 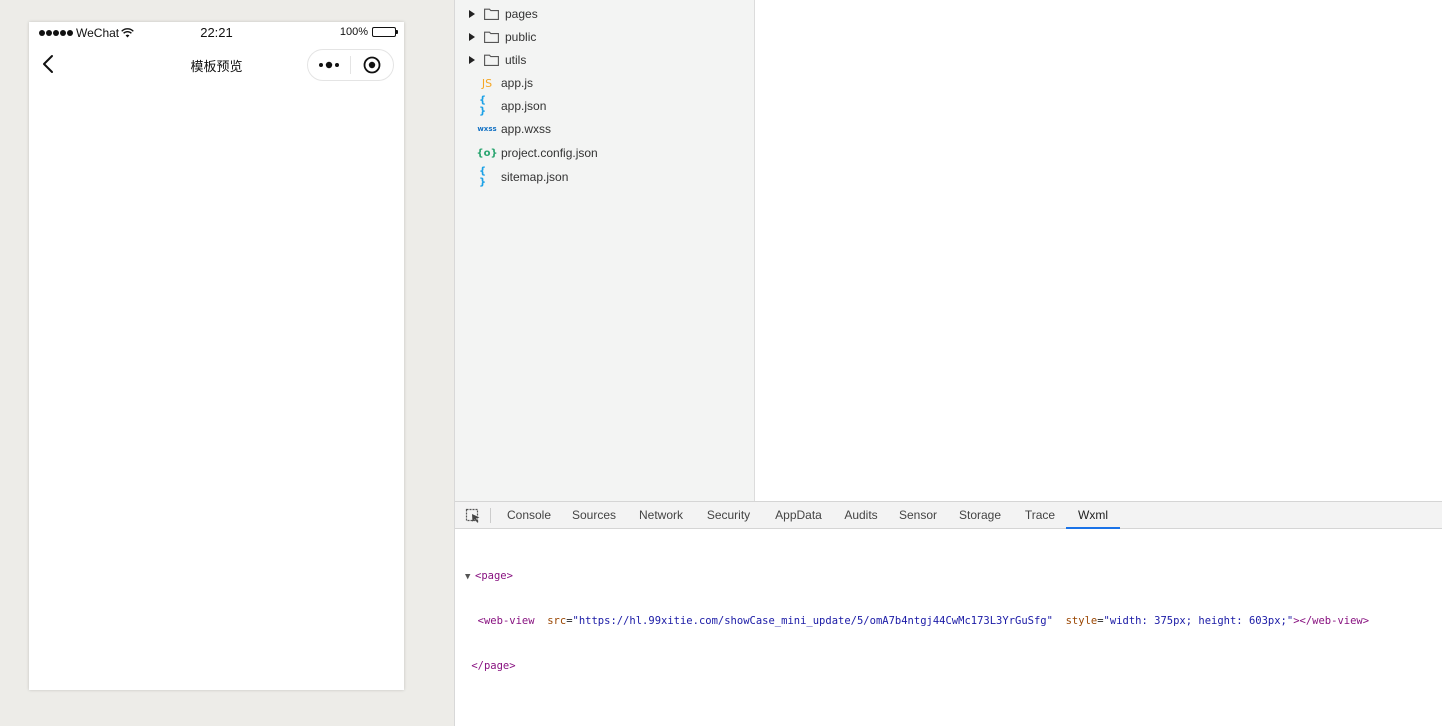 I want to click on capsule-menu, so click(x=350, y=65).